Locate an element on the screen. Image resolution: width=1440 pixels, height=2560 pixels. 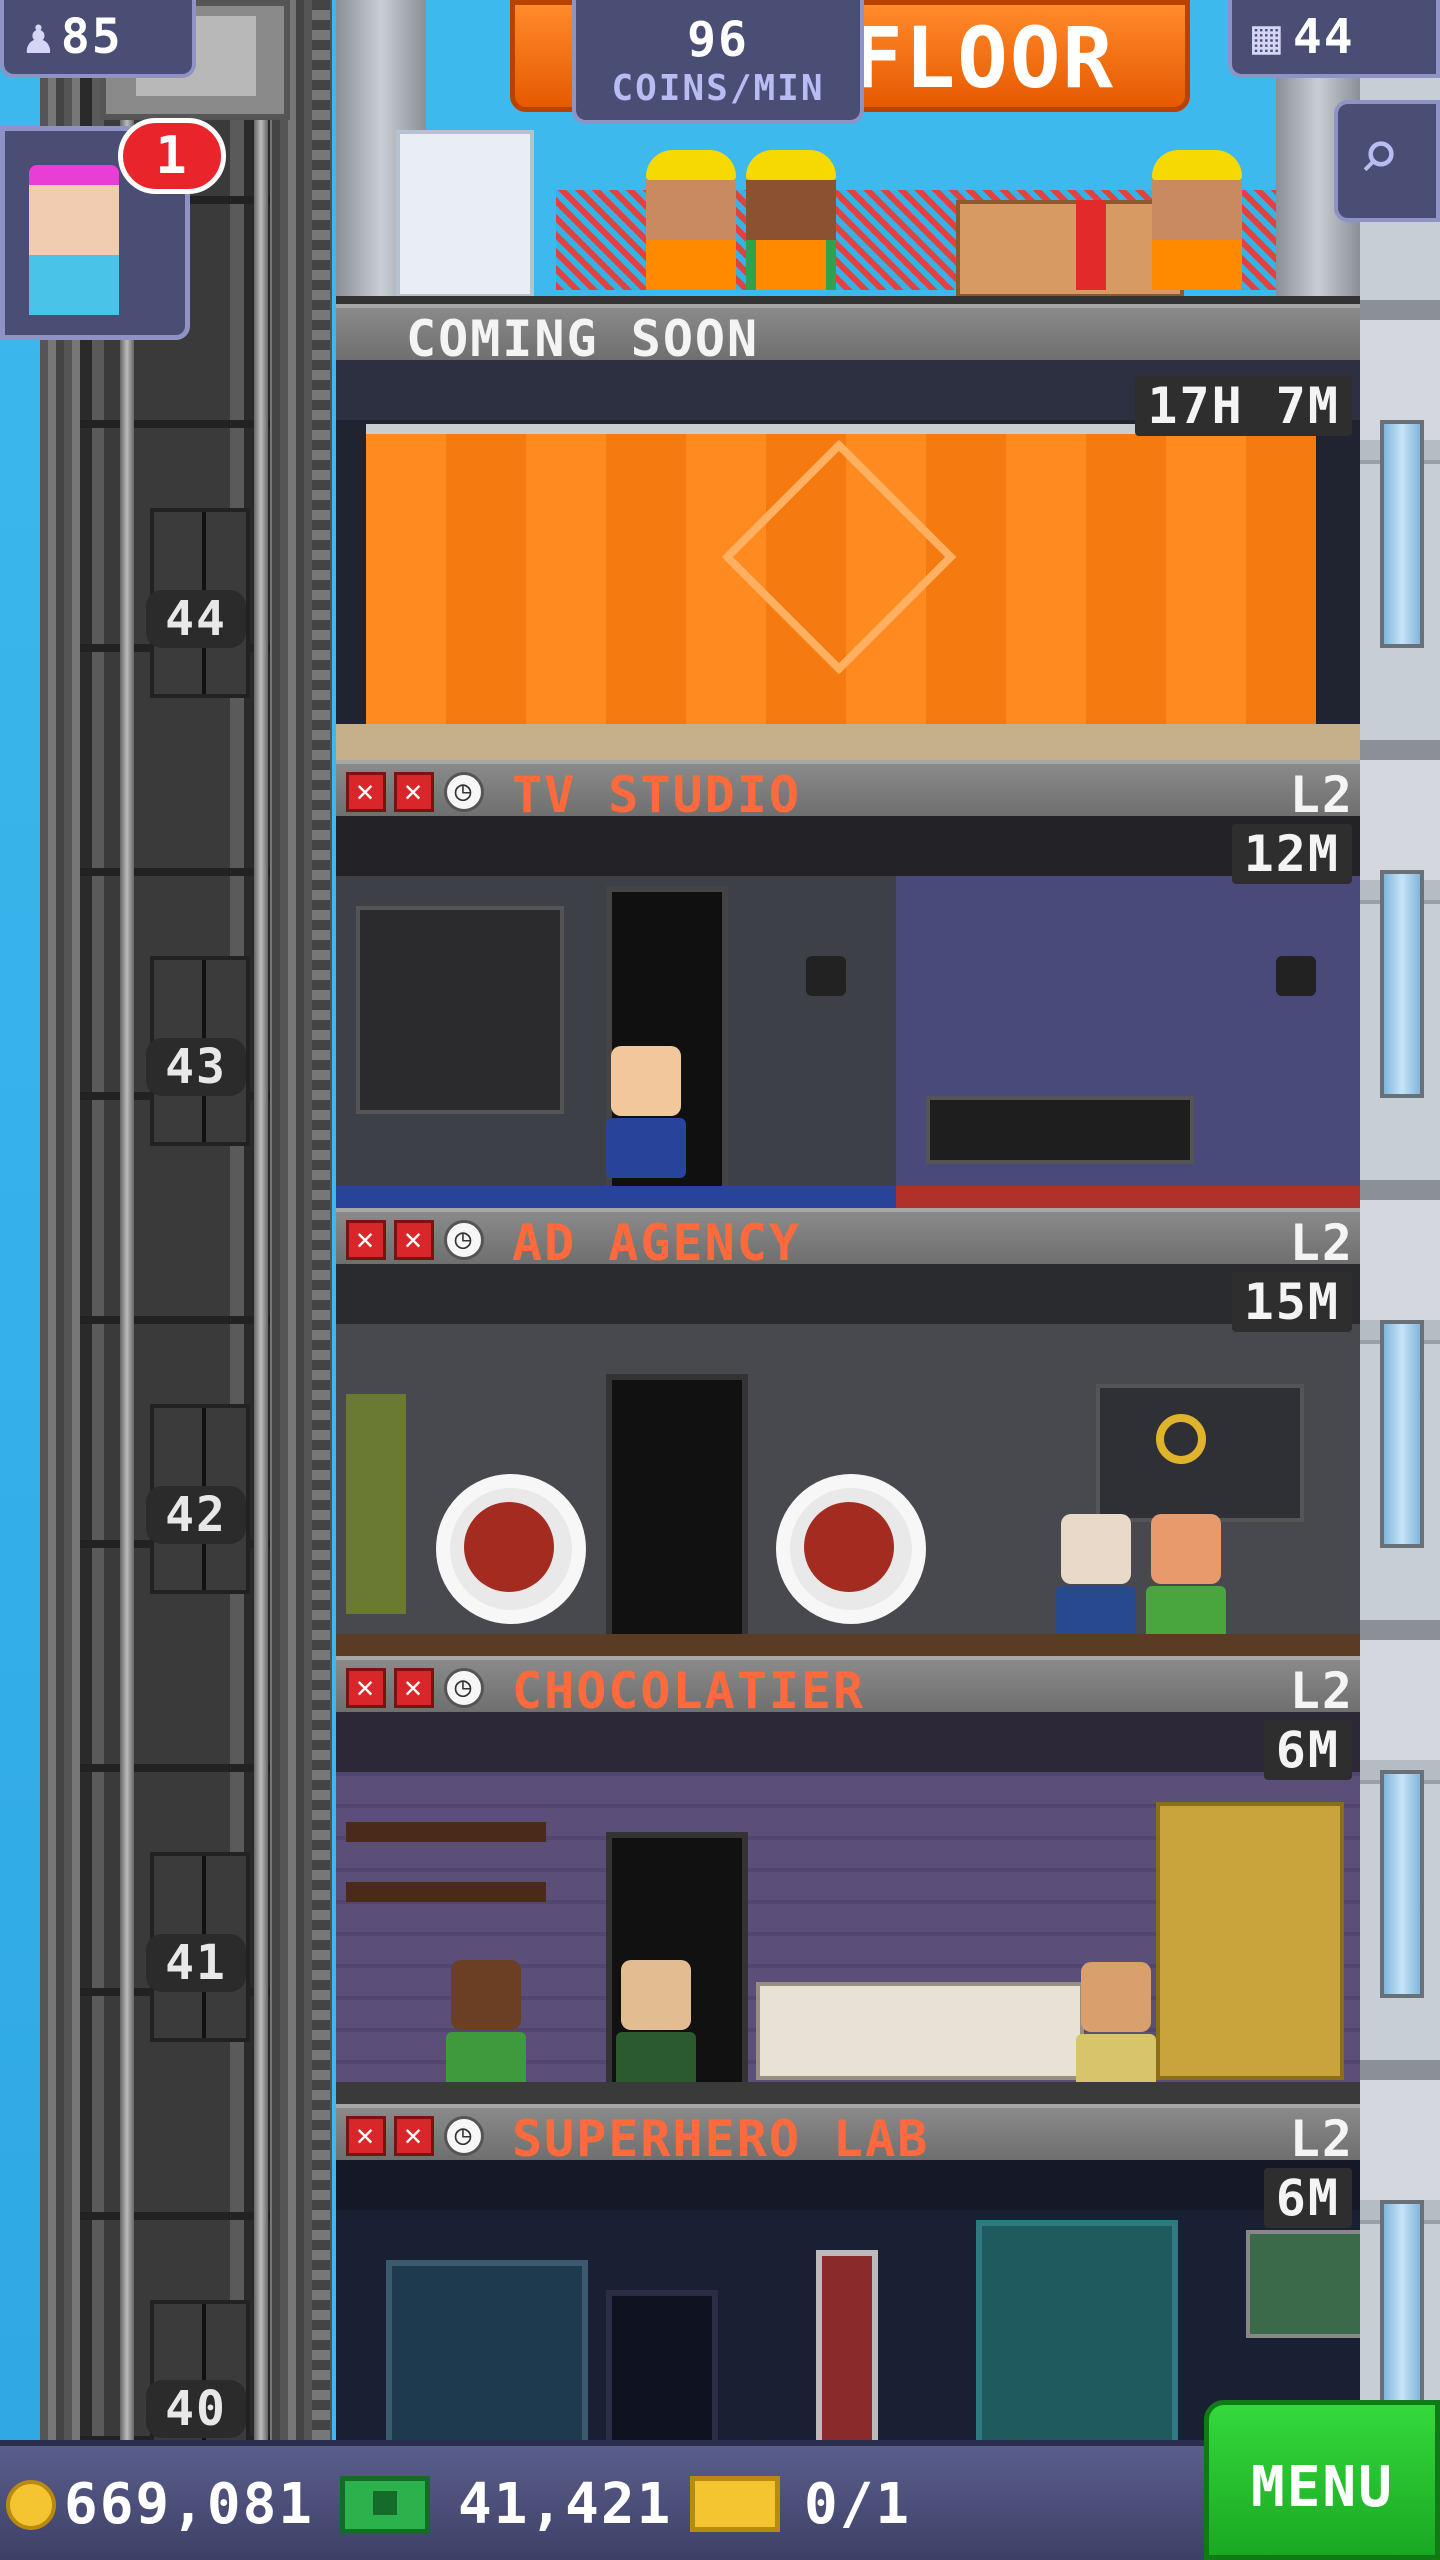
floor-ad-agency: ✕ ✕ ◷ AD AGENCY L2 15M is located at coordinates (848, 1432).